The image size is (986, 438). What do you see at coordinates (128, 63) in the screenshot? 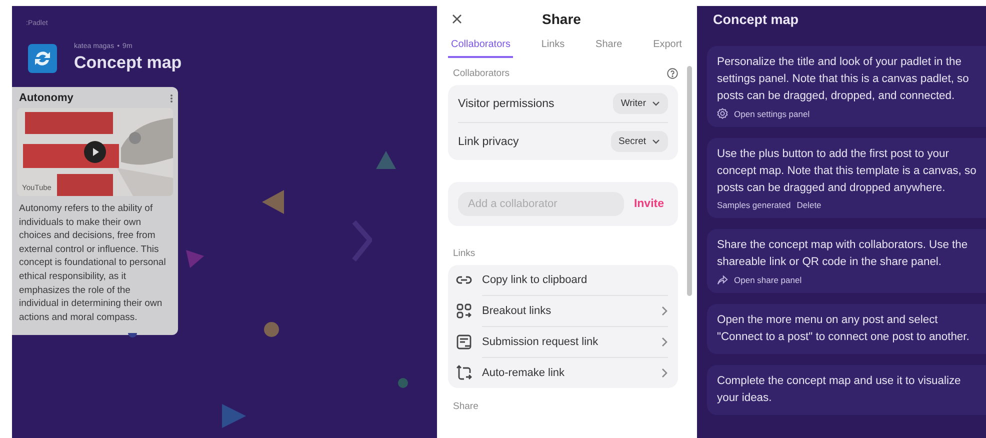
I see `board-title: Concept map` at bounding box center [128, 63].